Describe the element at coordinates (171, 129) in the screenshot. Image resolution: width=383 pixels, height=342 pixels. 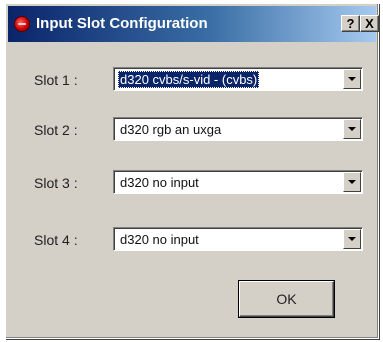
I see `slot-2-selected-value: d320 rgb an uxga` at that location.